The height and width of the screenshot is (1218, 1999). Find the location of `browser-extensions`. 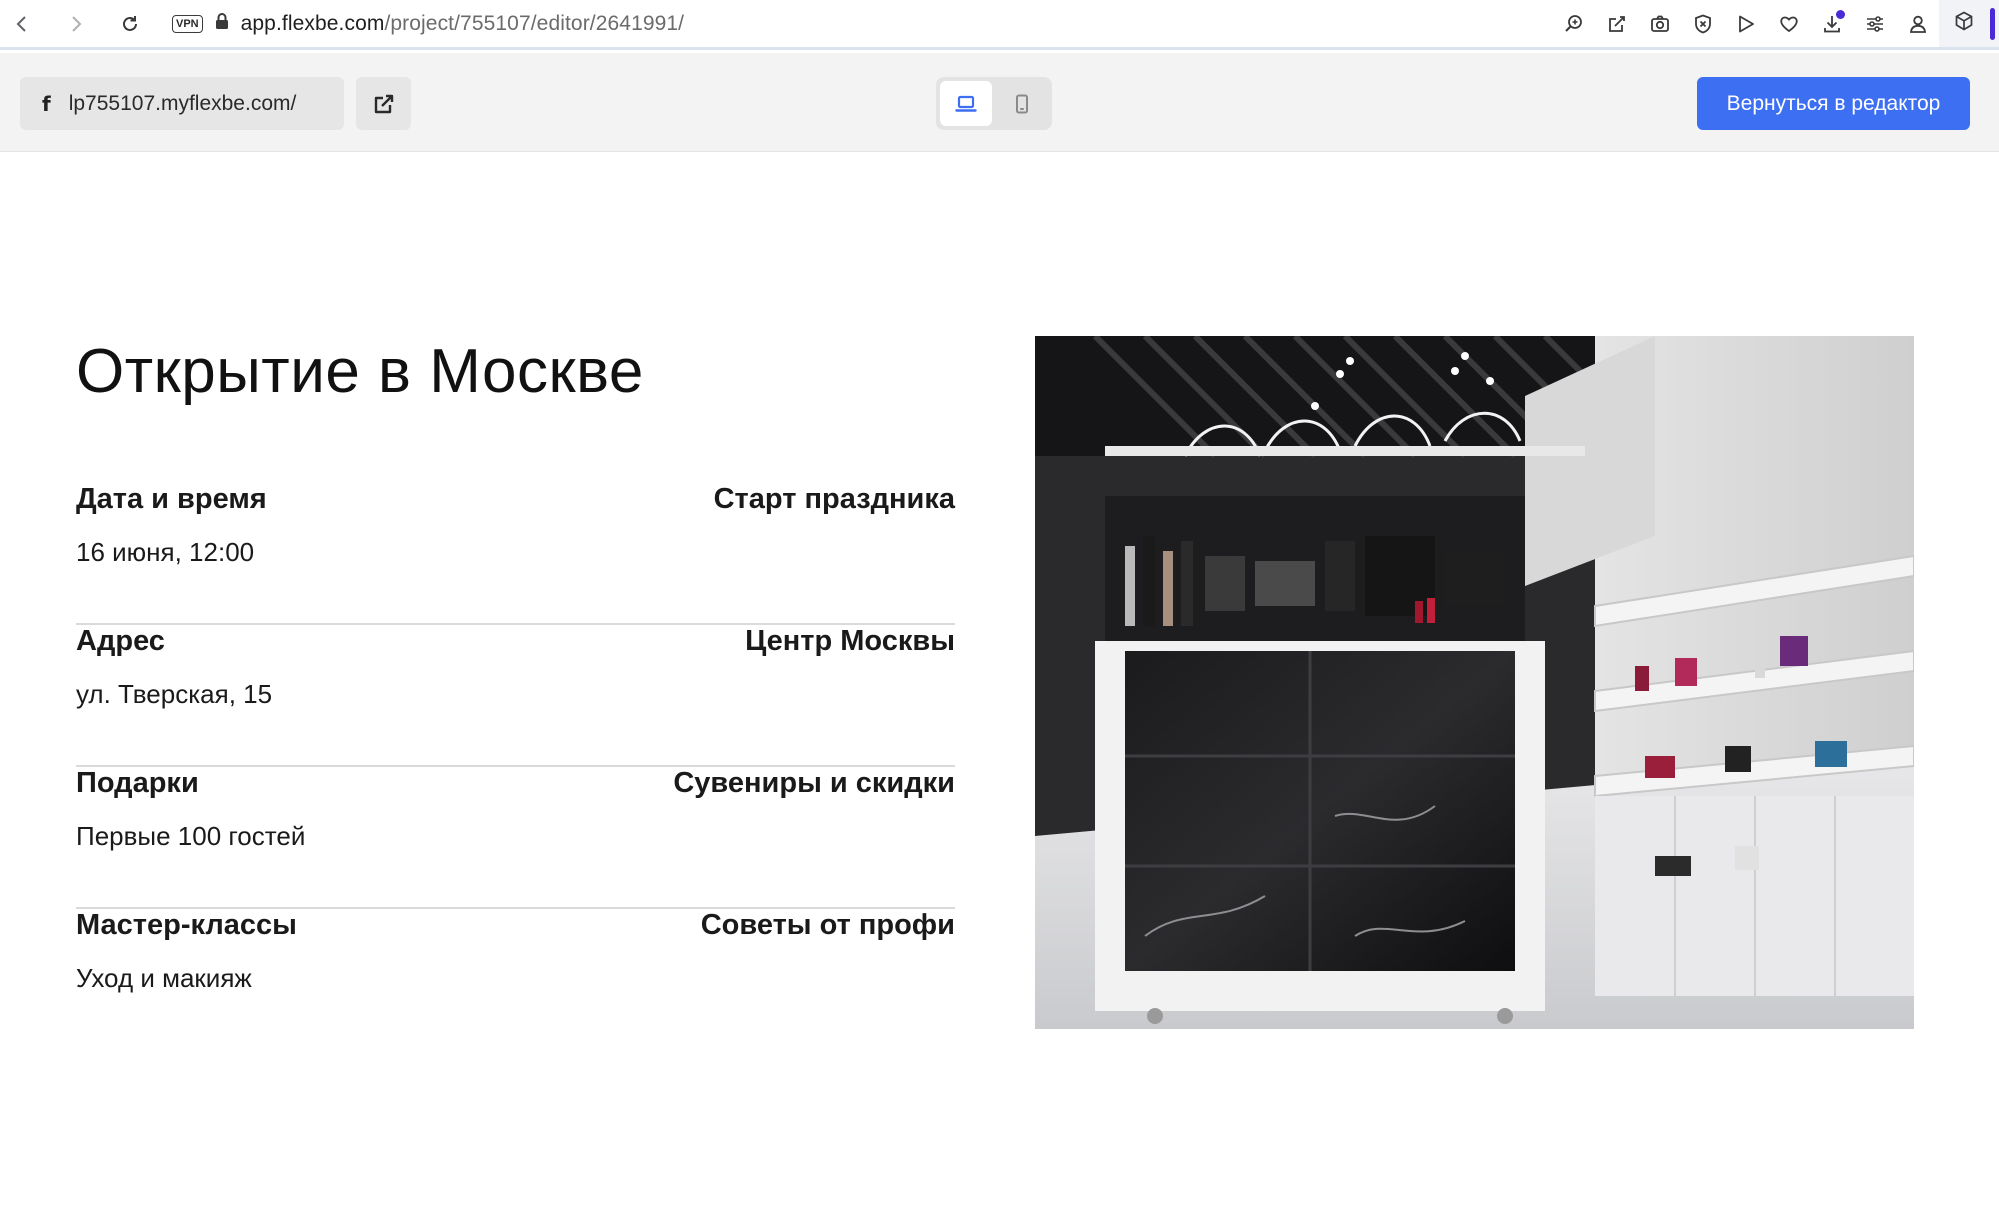

browser-extensions is located at coordinates (1775, 23).